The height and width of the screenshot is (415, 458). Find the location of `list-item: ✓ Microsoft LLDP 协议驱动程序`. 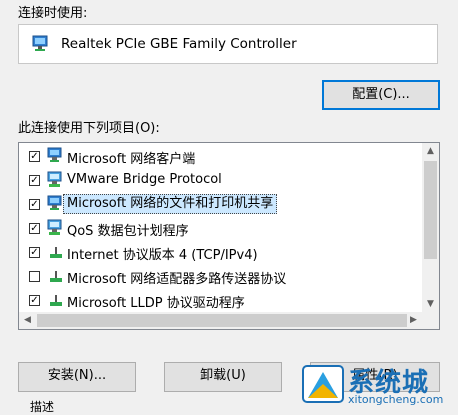

list-item: ✓ Microsoft LLDP 协议驱动程序 is located at coordinates (219, 301).